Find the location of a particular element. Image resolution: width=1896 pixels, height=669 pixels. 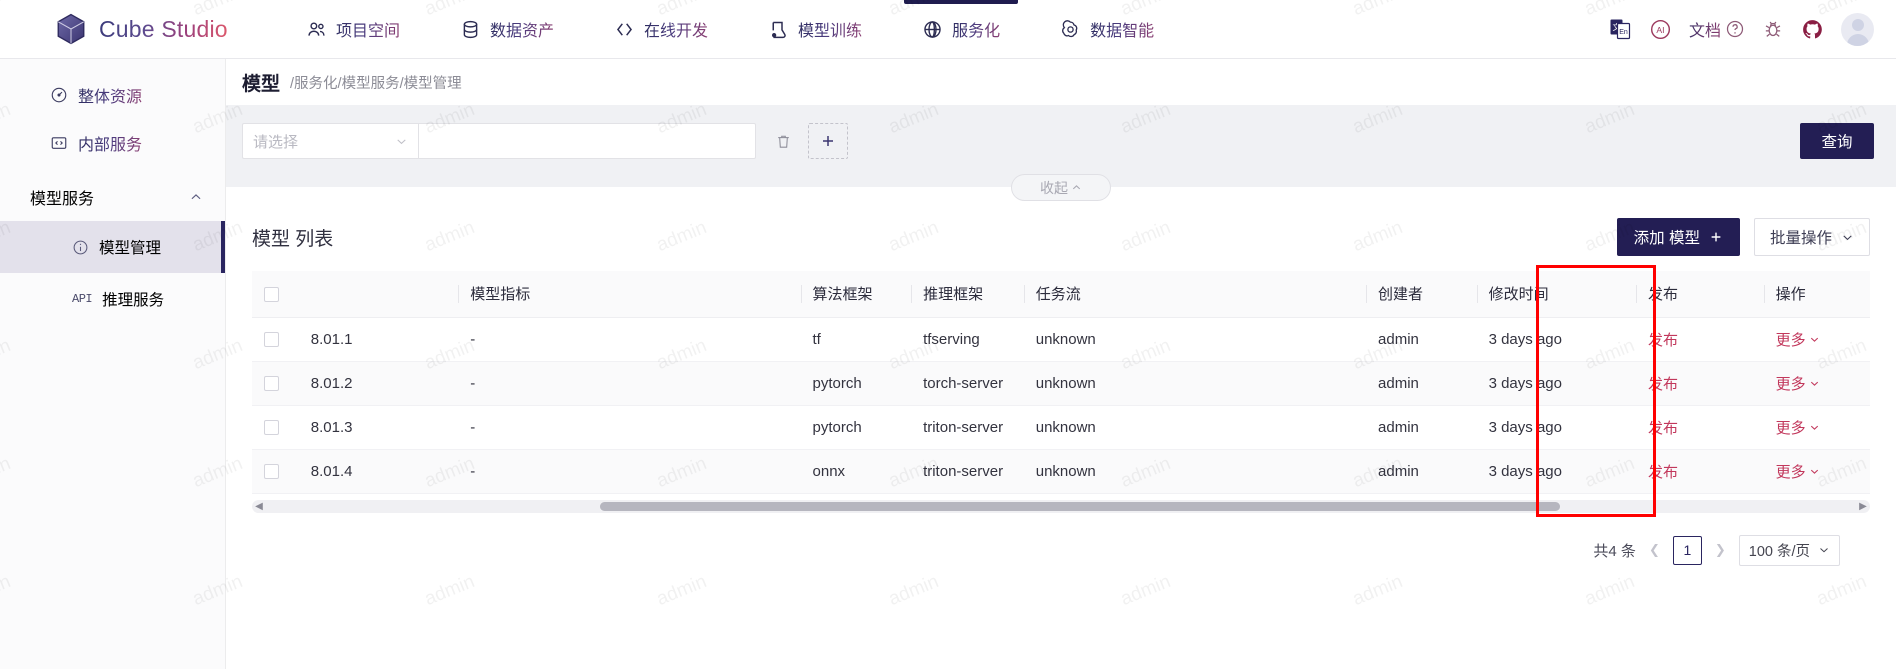

nav-item-serving: 服务化 is located at coordinates (961, 29).